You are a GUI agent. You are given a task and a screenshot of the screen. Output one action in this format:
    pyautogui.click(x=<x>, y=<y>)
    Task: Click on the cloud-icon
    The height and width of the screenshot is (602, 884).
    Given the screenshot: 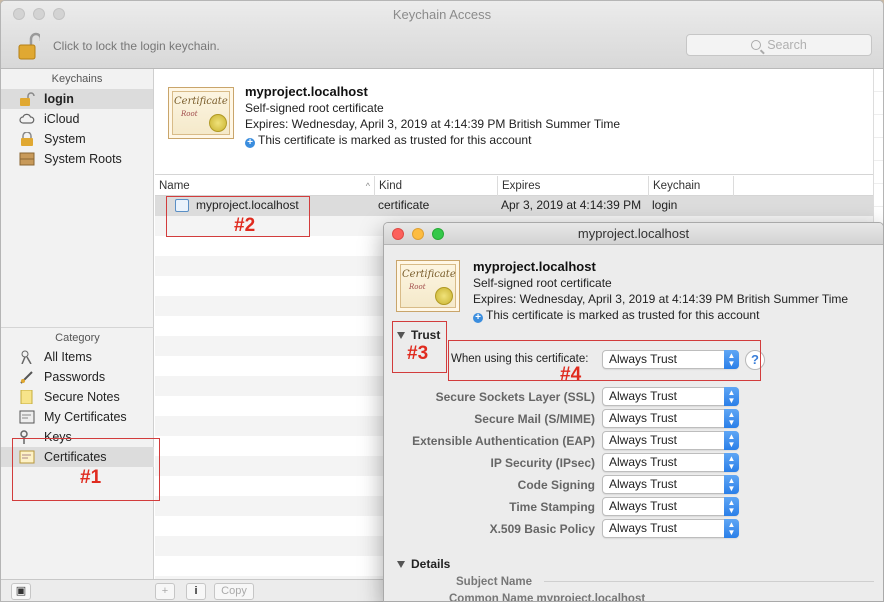 What is the action you would take?
    pyautogui.click(x=27, y=118)
    